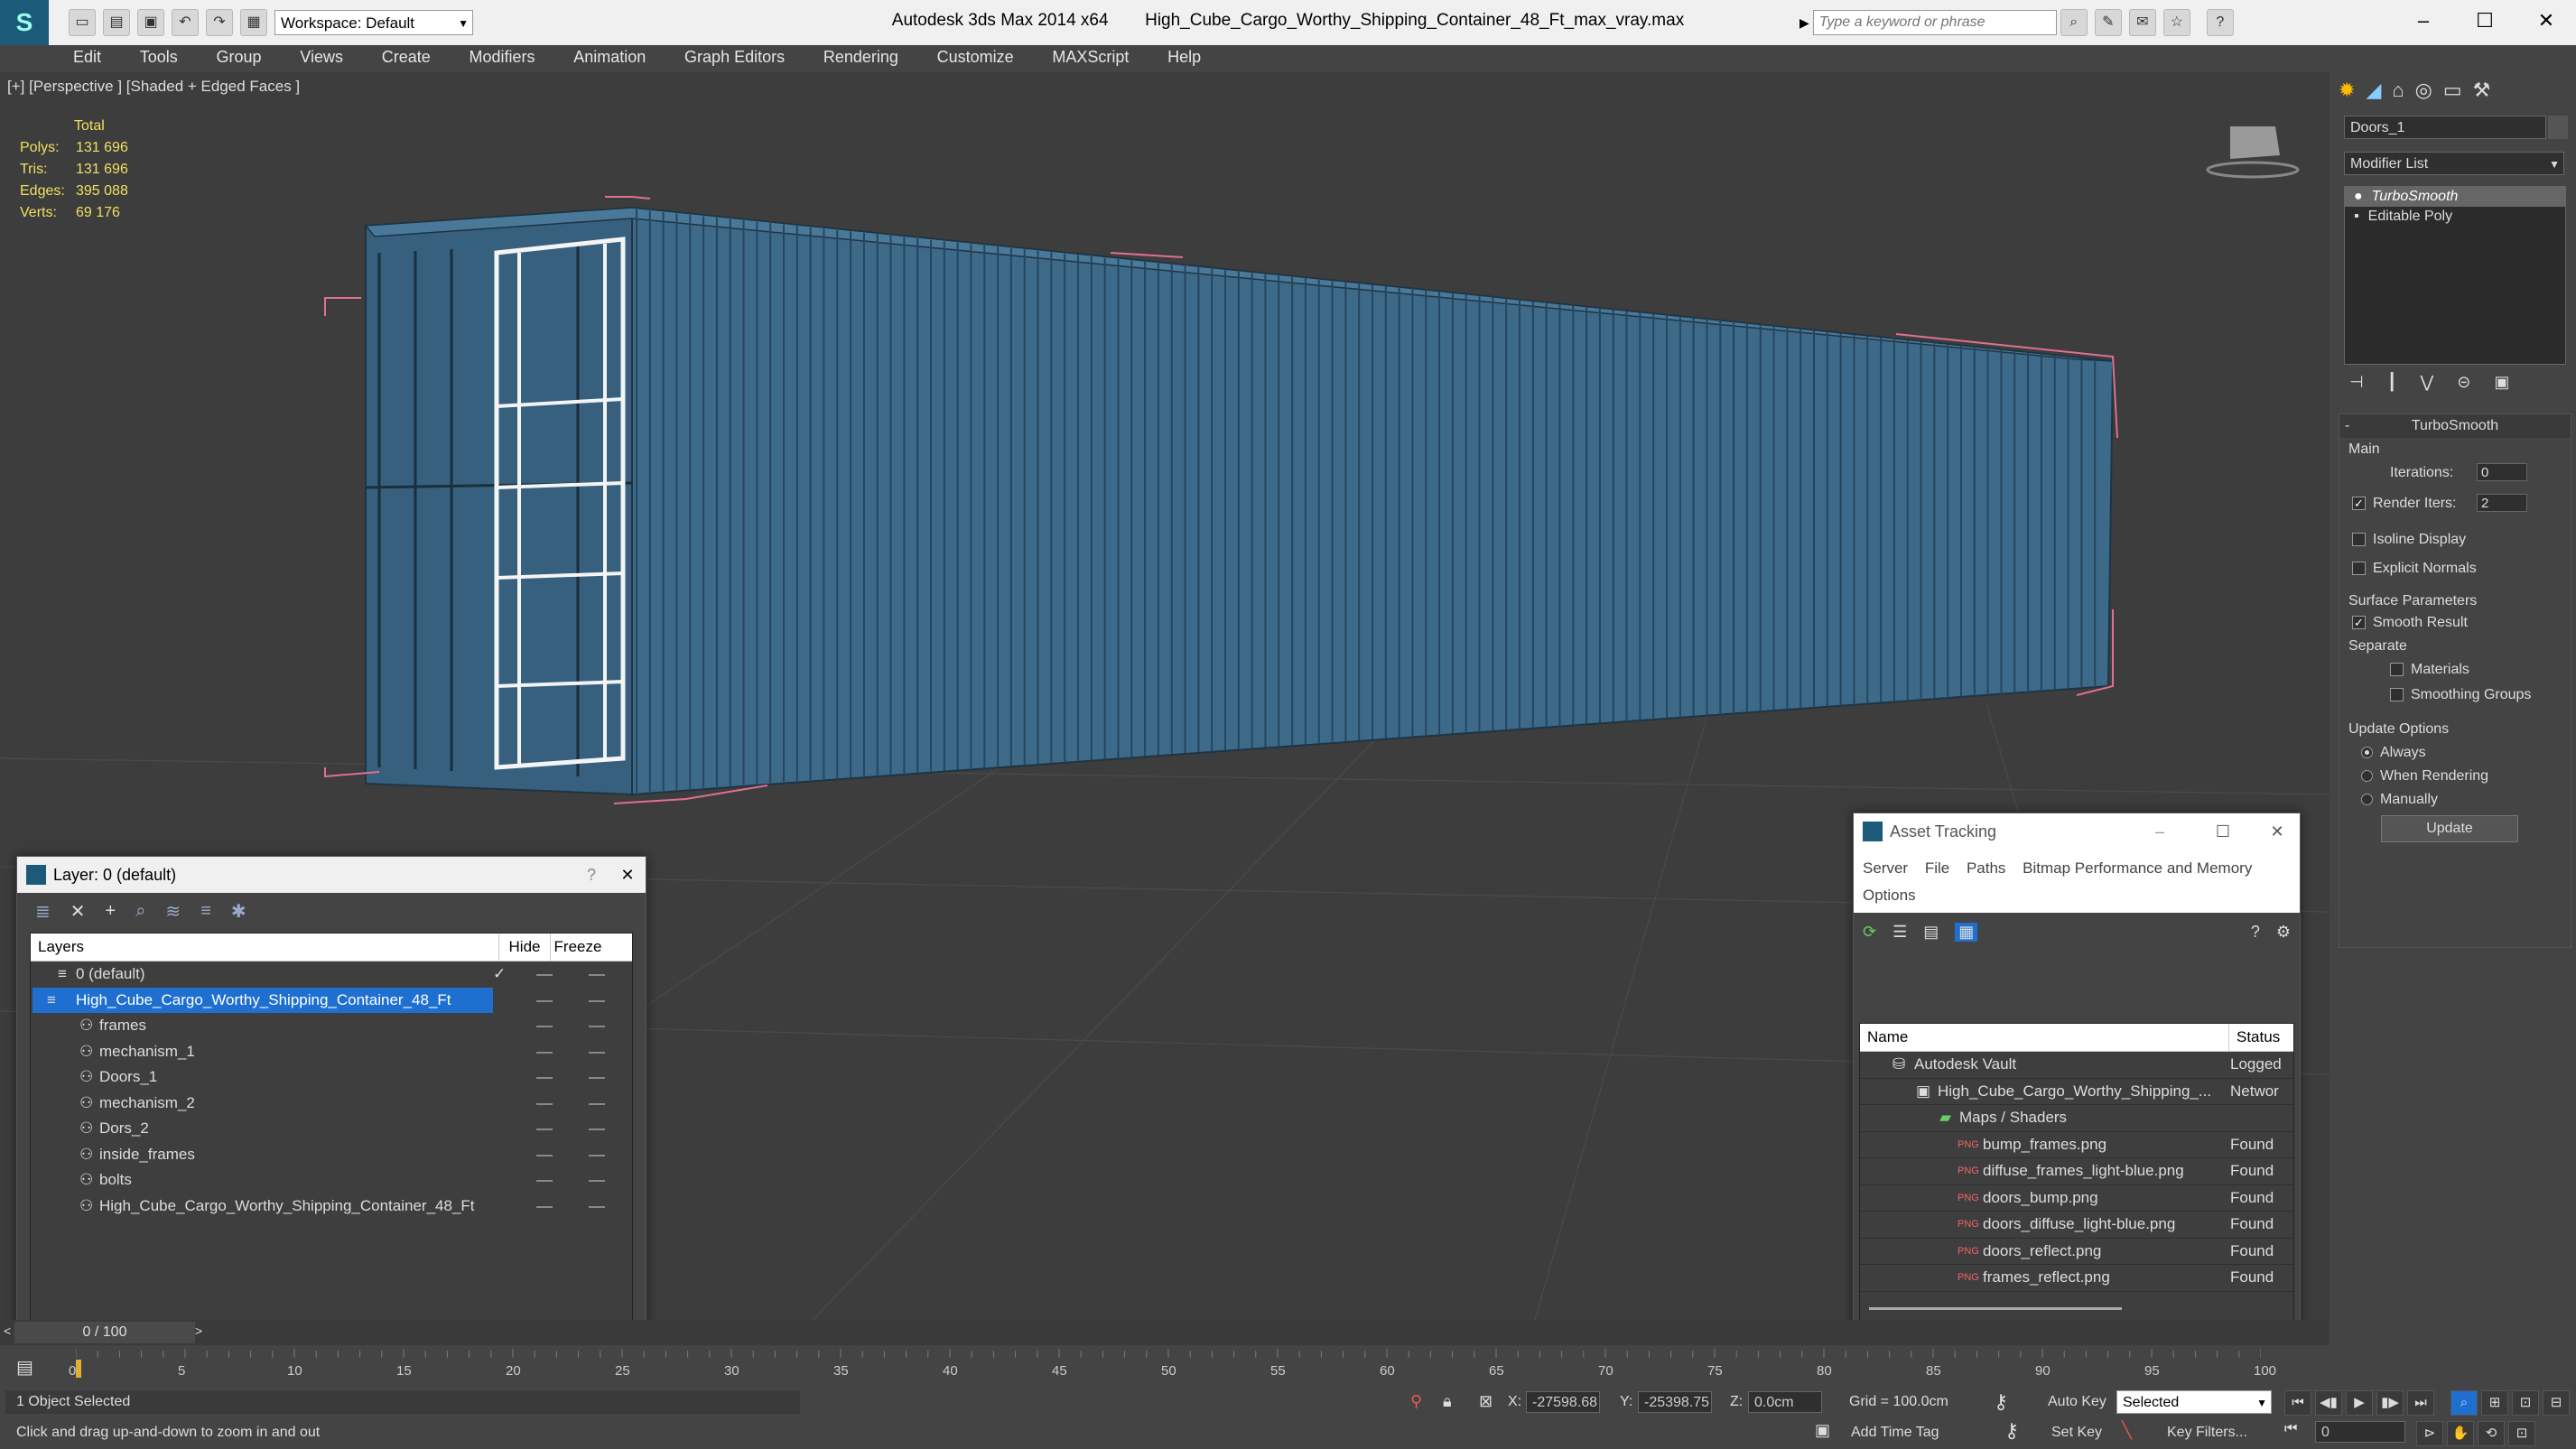 Image resolution: width=2576 pixels, height=1449 pixels. What do you see at coordinates (2420, 1403) in the screenshot?
I see `go-to-end-icon: ⏭` at bounding box center [2420, 1403].